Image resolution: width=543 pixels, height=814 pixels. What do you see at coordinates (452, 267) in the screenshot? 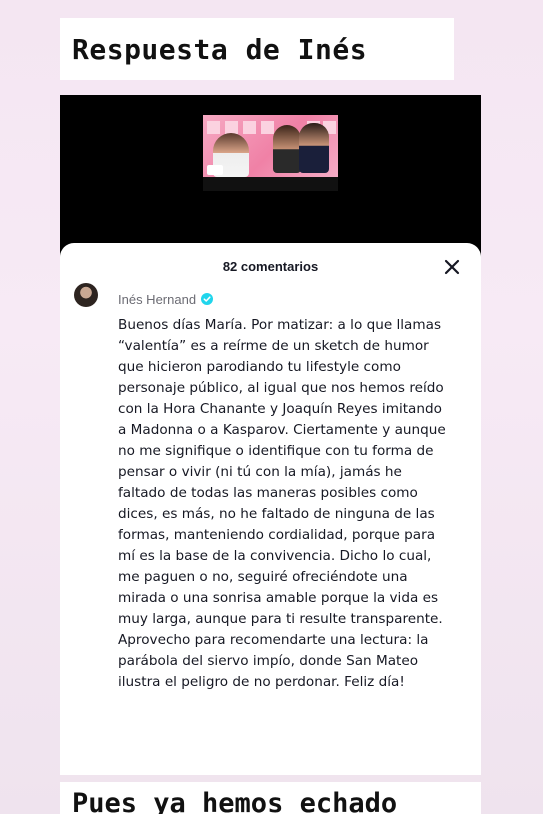
I see `close-icon` at bounding box center [452, 267].